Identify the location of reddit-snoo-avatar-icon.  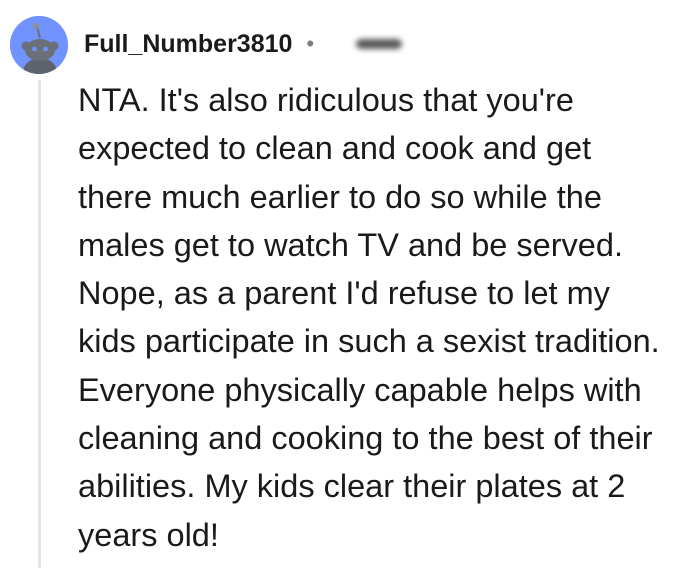
(39, 45).